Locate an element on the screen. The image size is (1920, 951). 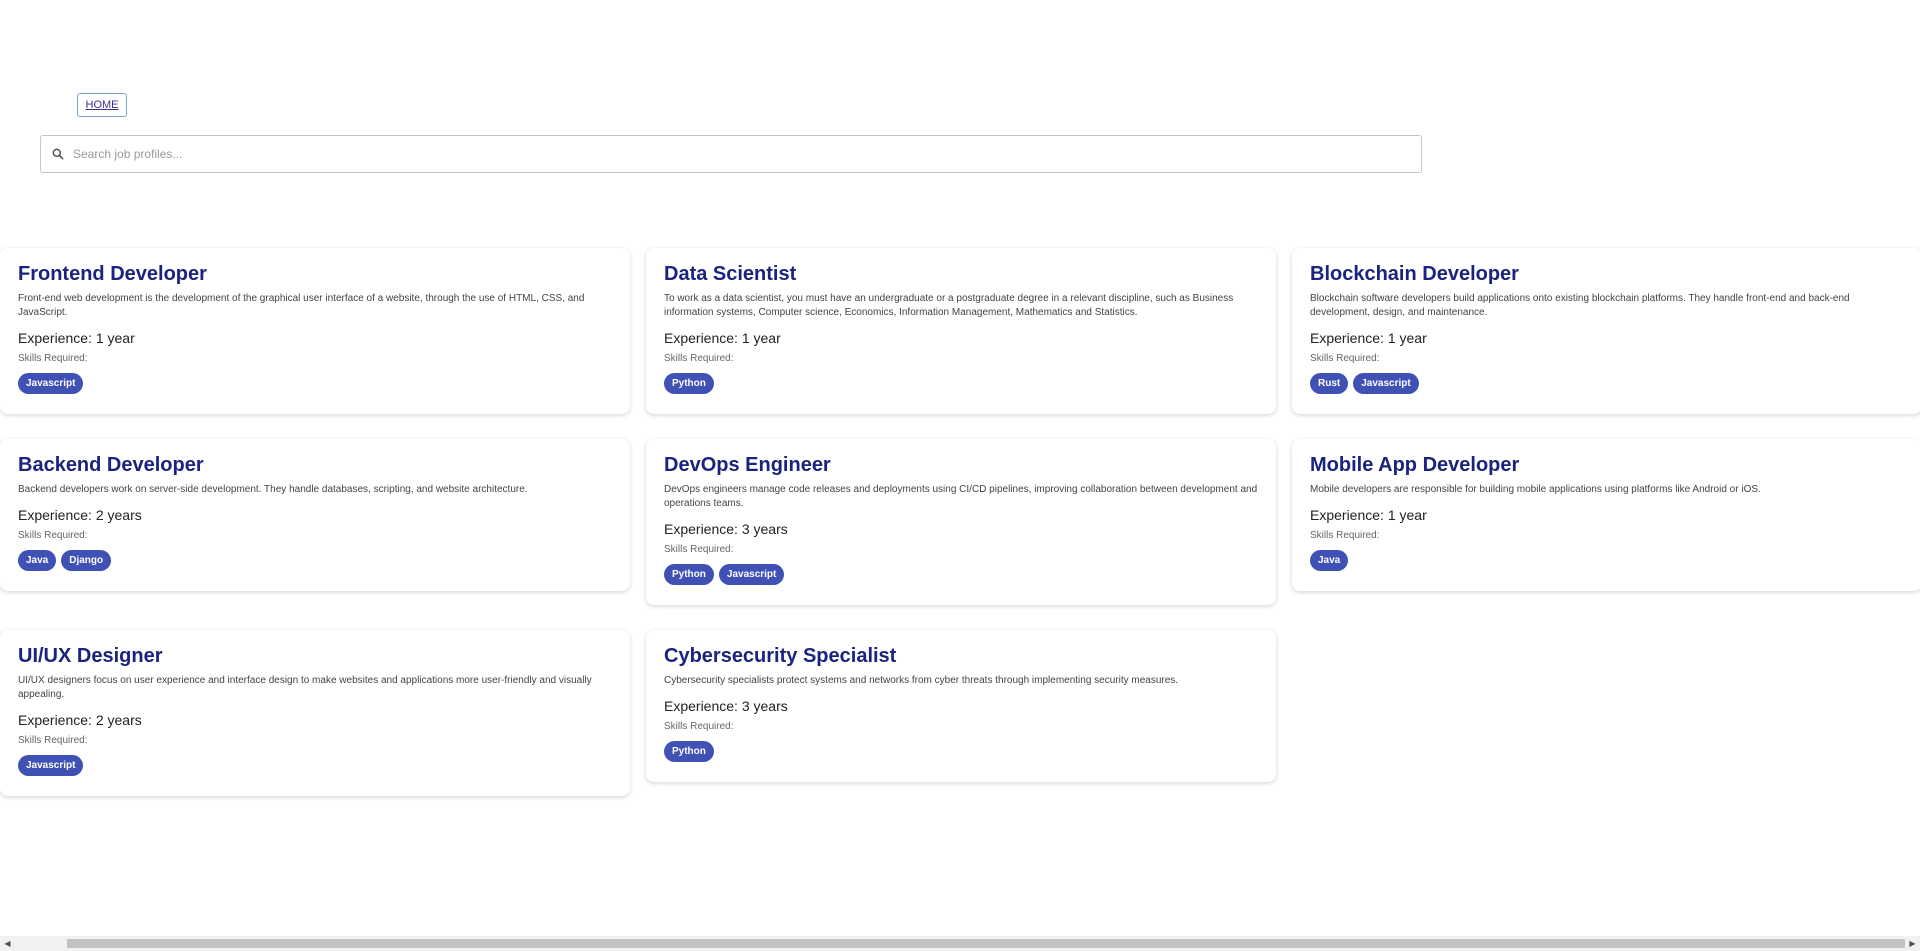
job-title: DevOps Engineer is located at coordinates (747, 465).